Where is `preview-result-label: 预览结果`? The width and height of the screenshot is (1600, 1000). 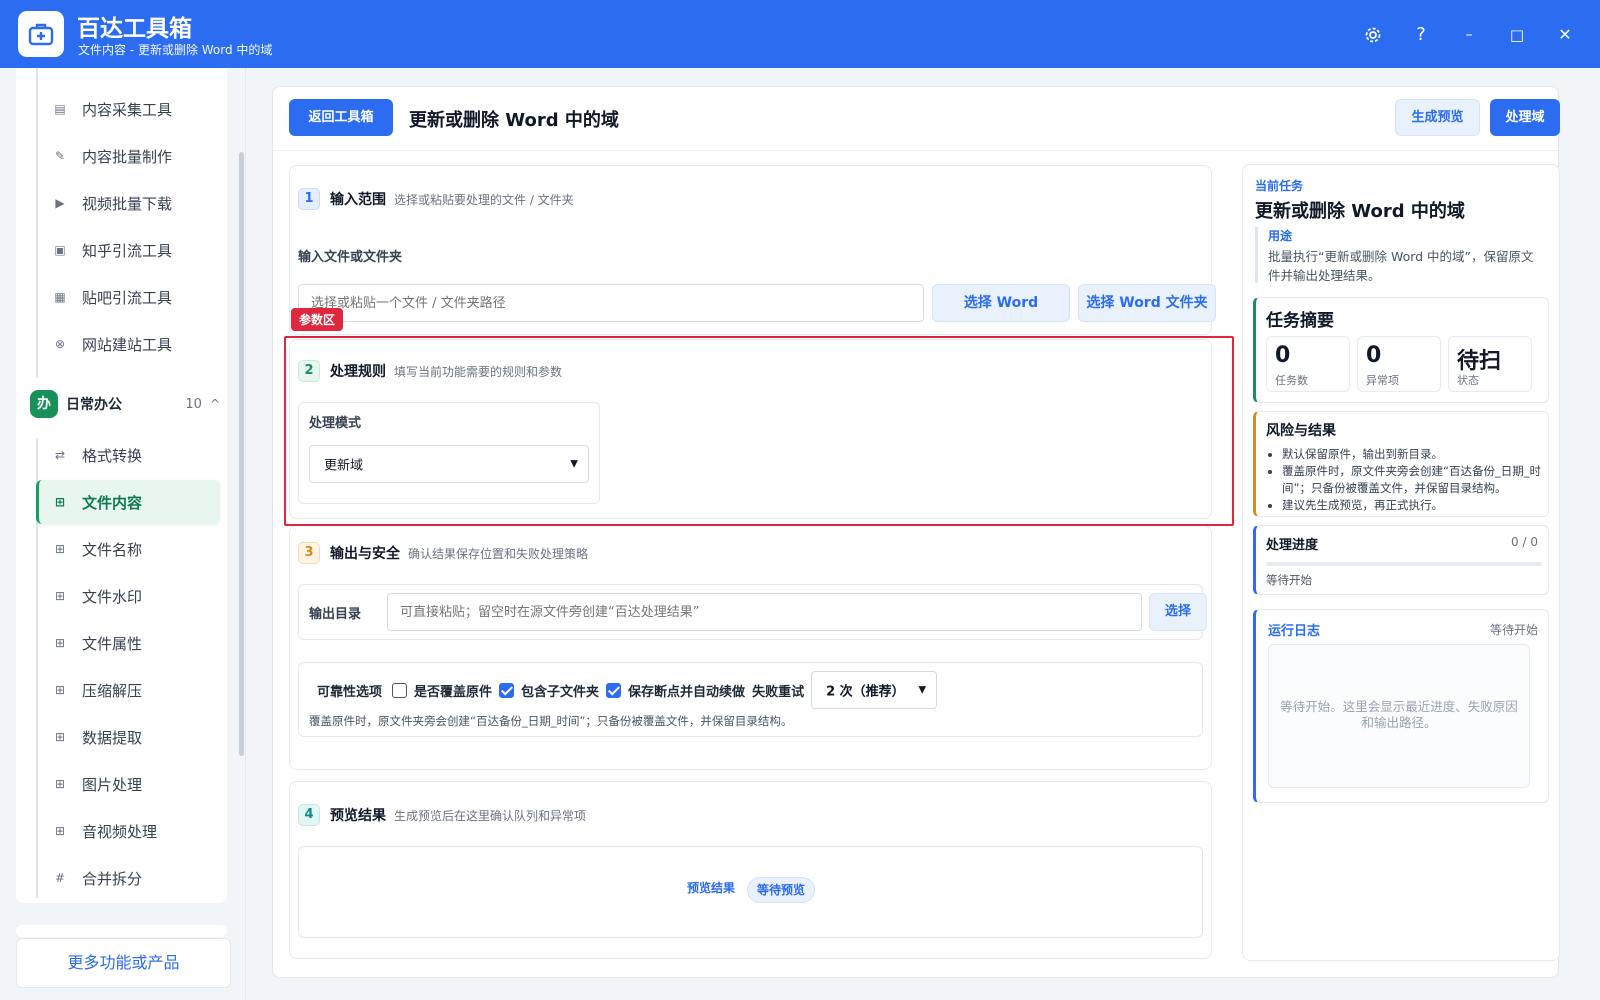 preview-result-label: 预览结果 is located at coordinates (711, 888).